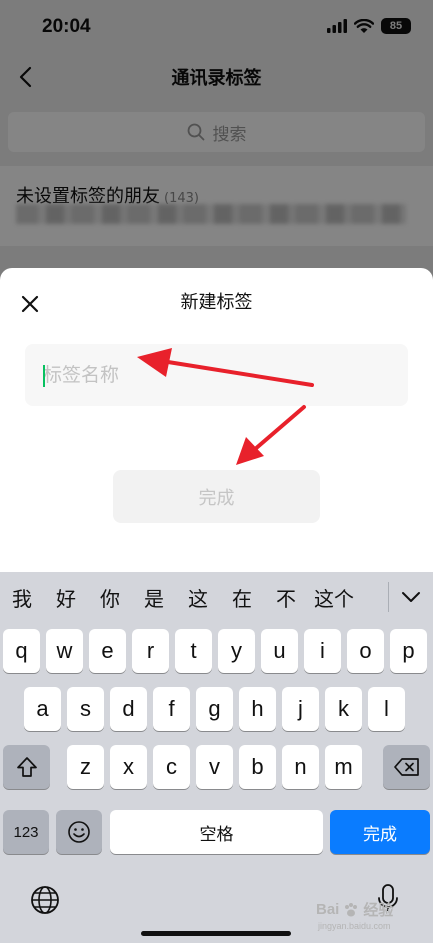 This screenshot has height=943, width=433. I want to click on candidate-item: 这个, so click(337, 597).